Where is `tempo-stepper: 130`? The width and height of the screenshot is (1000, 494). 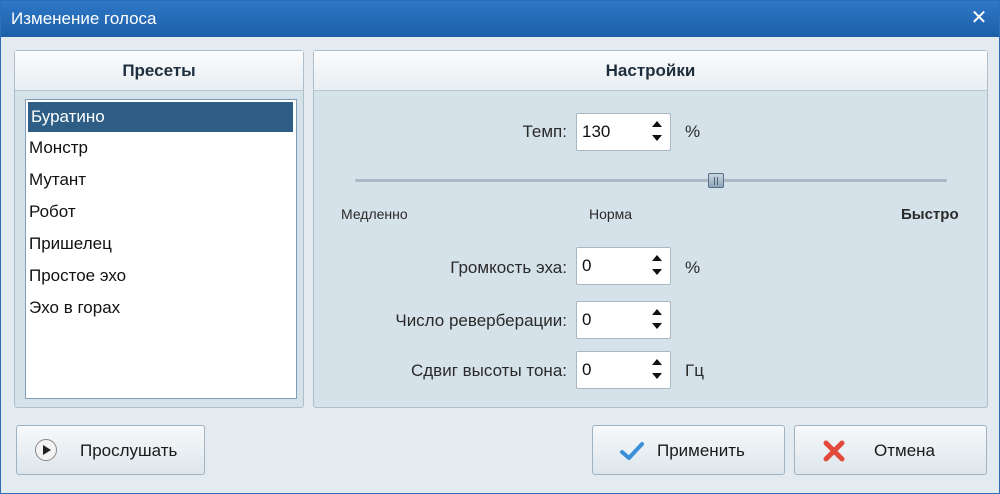
tempo-stepper: 130 is located at coordinates (623, 132).